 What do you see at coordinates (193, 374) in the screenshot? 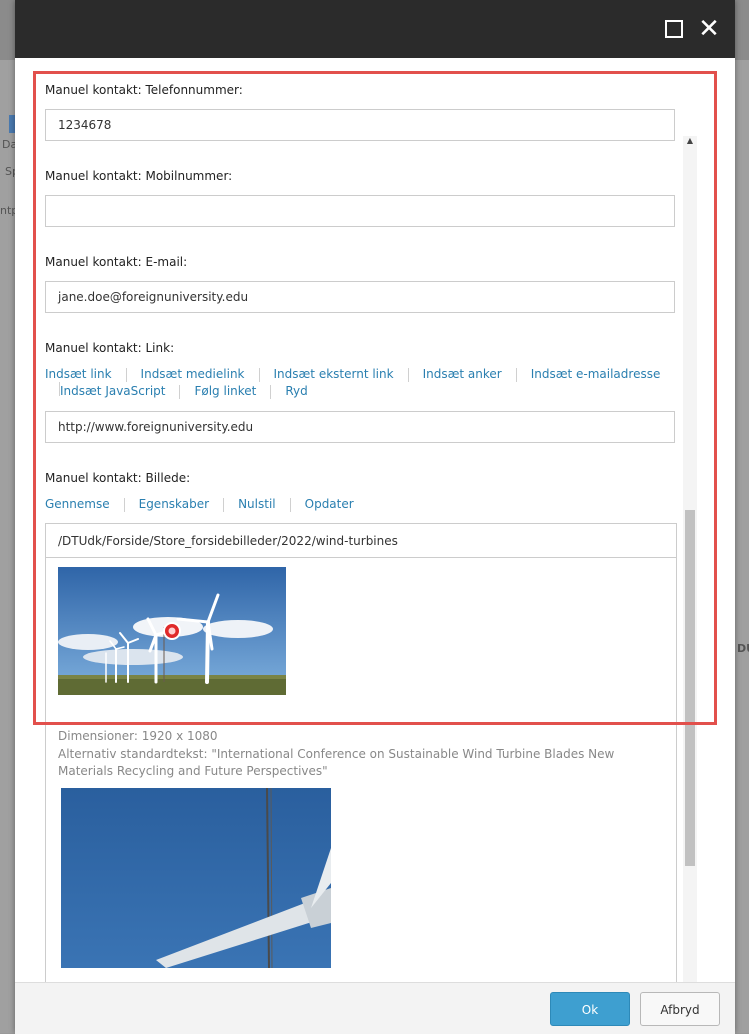
I see `insert-media-link-button: Indsæt medielink` at bounding box center [193, 374].